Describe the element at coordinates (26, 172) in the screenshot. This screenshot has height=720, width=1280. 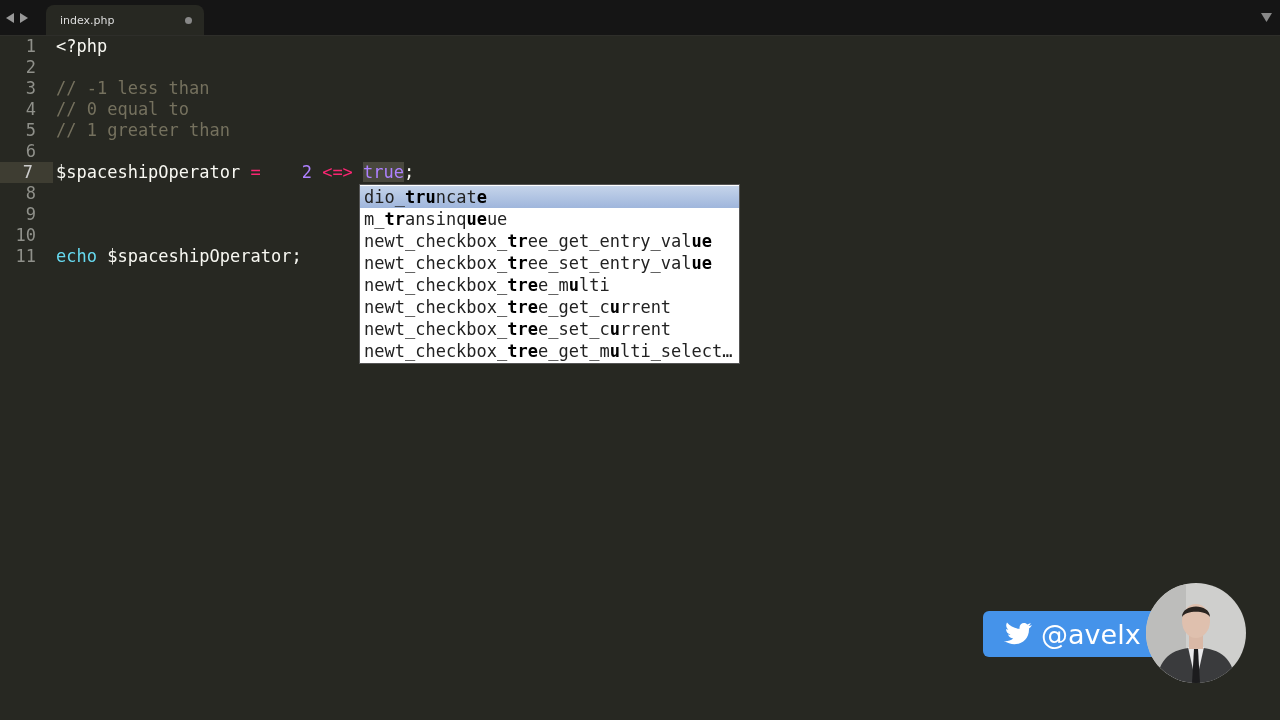
I see `line-number: 7` at that location.